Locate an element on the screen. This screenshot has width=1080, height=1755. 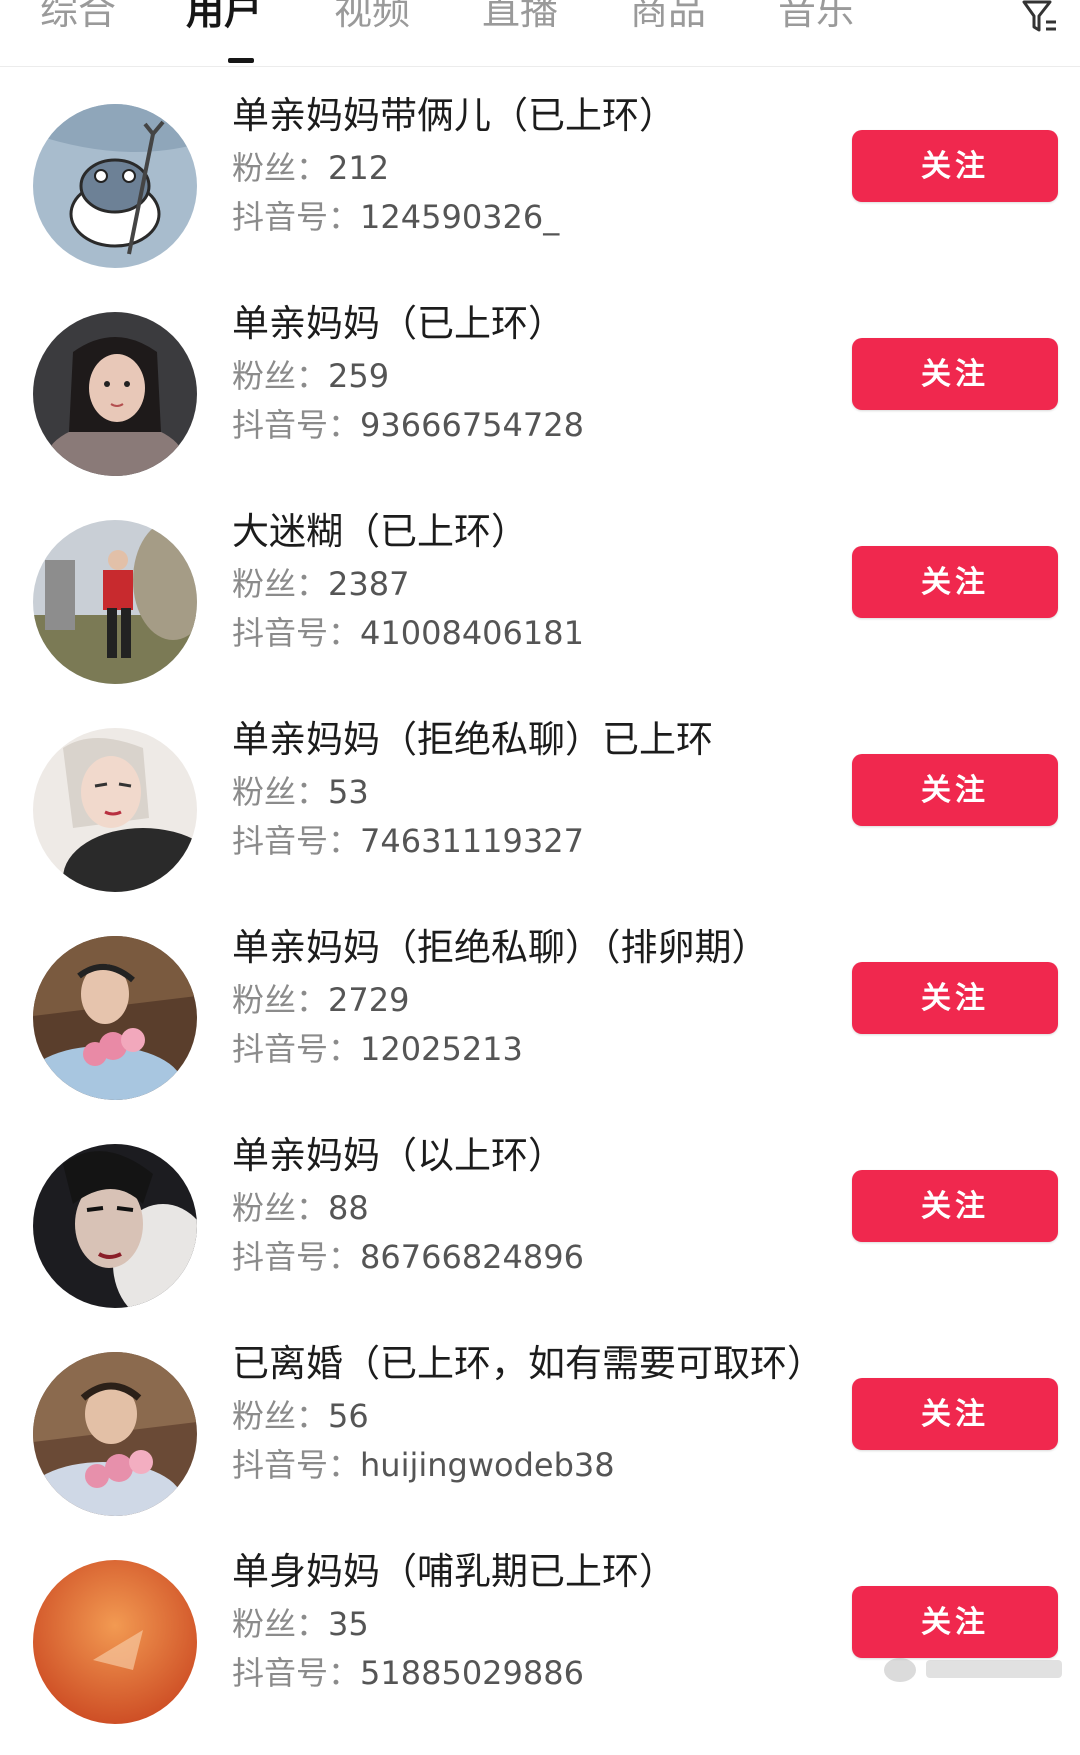
id-value: 93666754728 is located at coordinates (472, 425).